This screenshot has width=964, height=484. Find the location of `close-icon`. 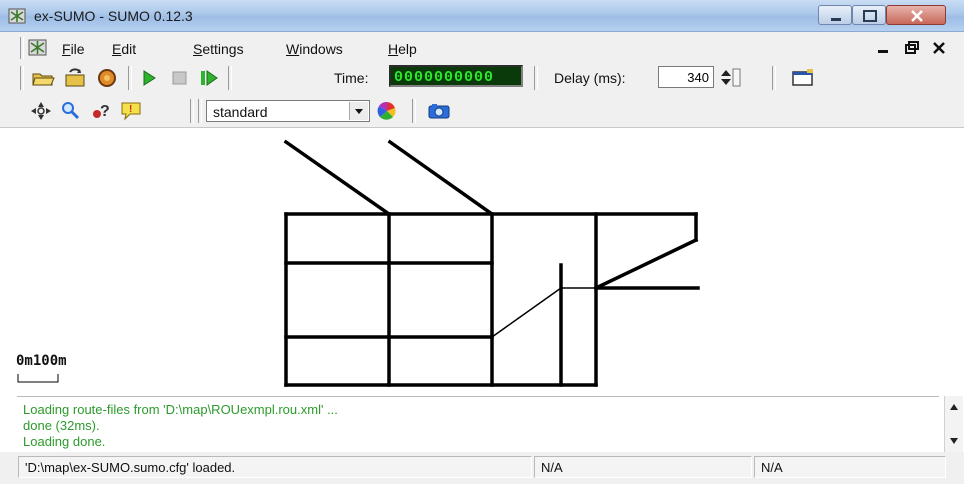

close-icon is located at coordinates (917, 16).